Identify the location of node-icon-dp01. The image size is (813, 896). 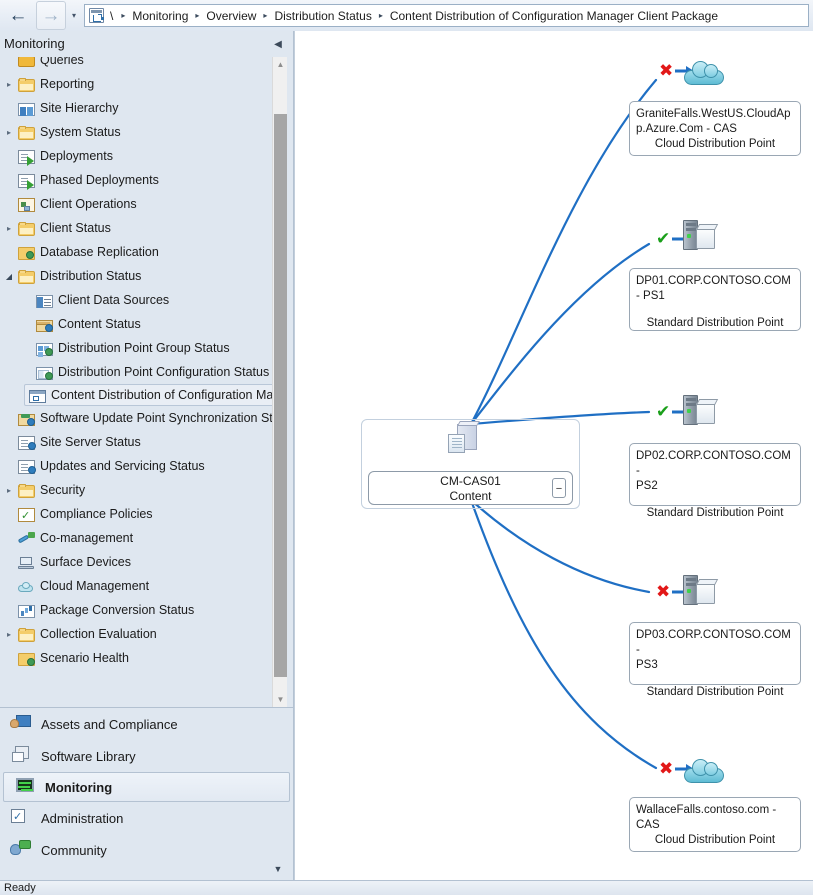
(699, 236).